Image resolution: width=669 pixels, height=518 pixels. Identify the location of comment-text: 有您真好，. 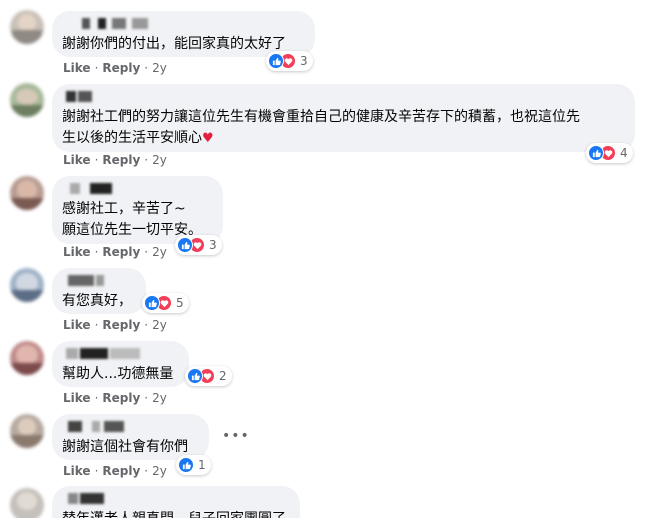
(97, 301).